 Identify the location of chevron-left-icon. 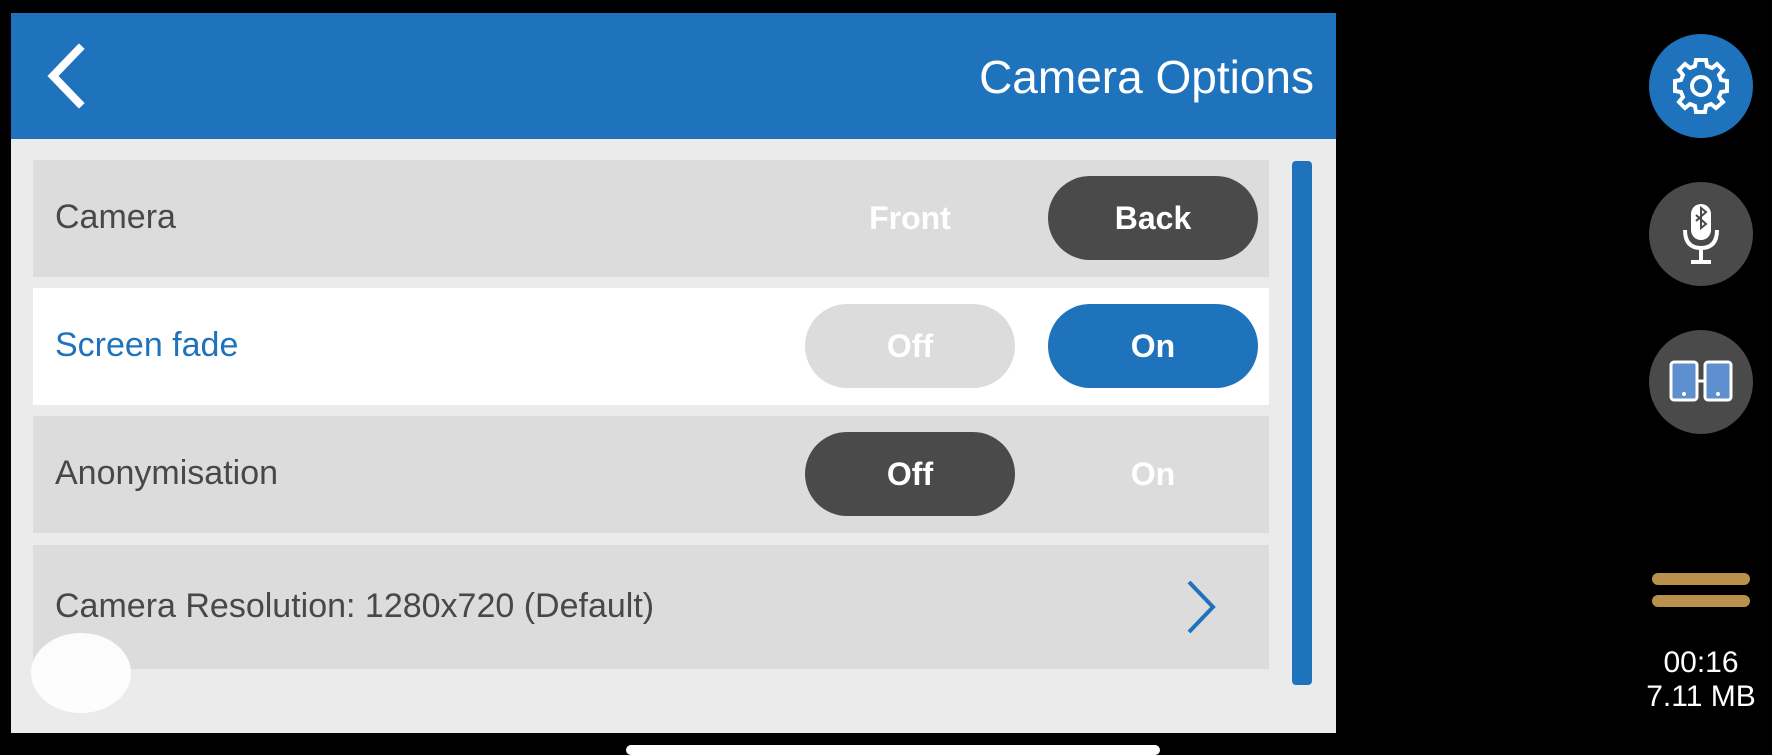
(66, 76).